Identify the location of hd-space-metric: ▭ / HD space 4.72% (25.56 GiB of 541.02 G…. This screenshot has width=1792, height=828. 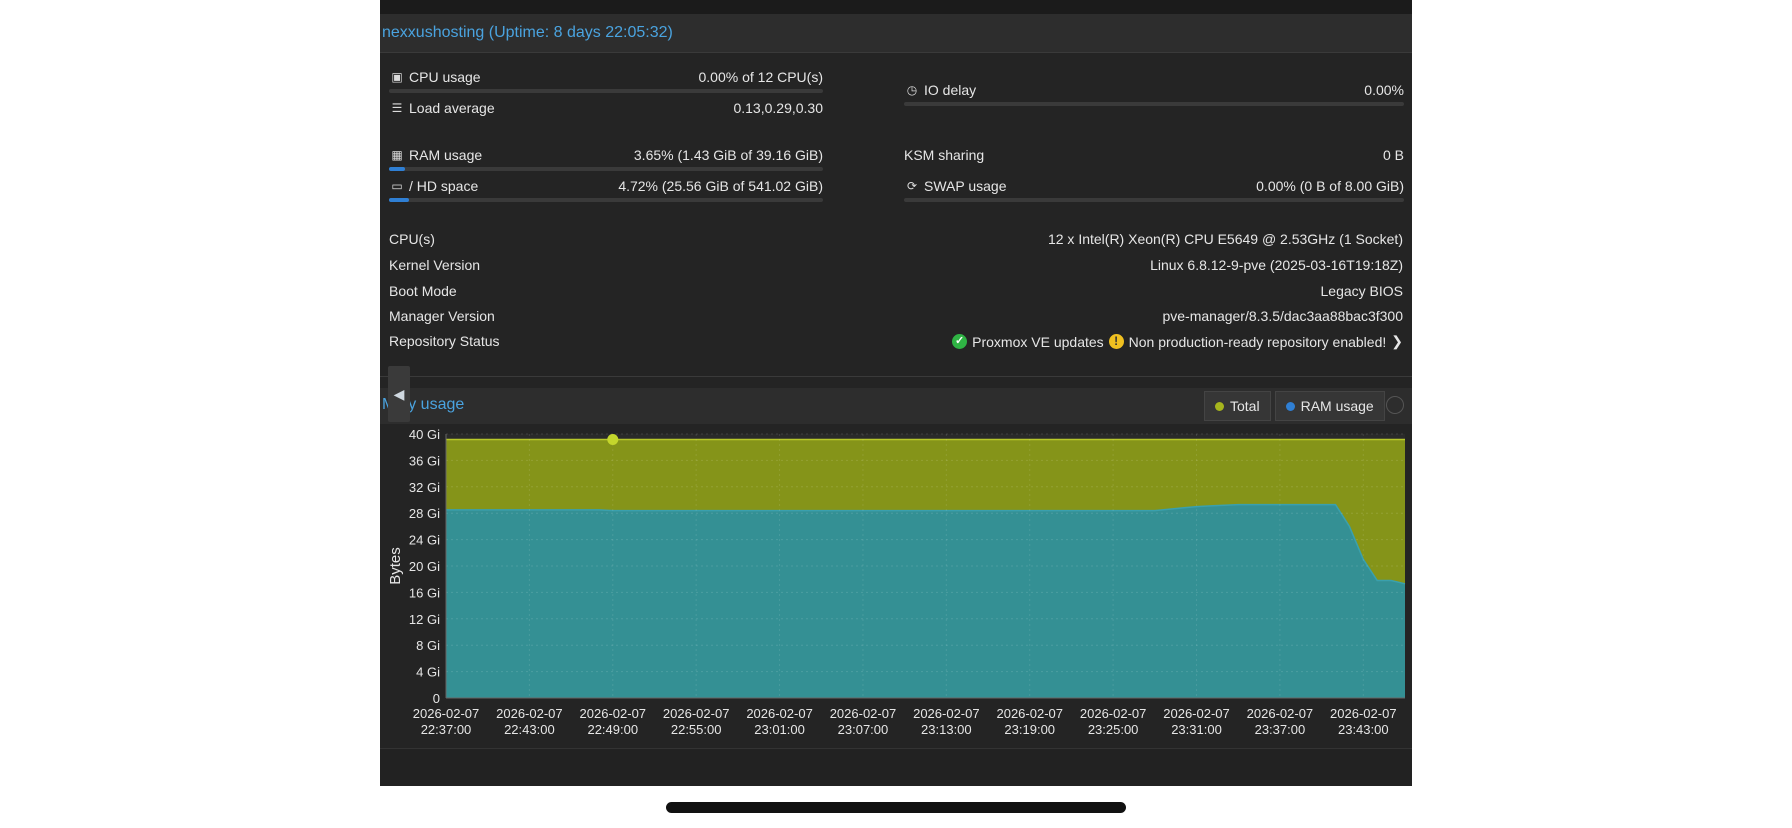
(606, 193).